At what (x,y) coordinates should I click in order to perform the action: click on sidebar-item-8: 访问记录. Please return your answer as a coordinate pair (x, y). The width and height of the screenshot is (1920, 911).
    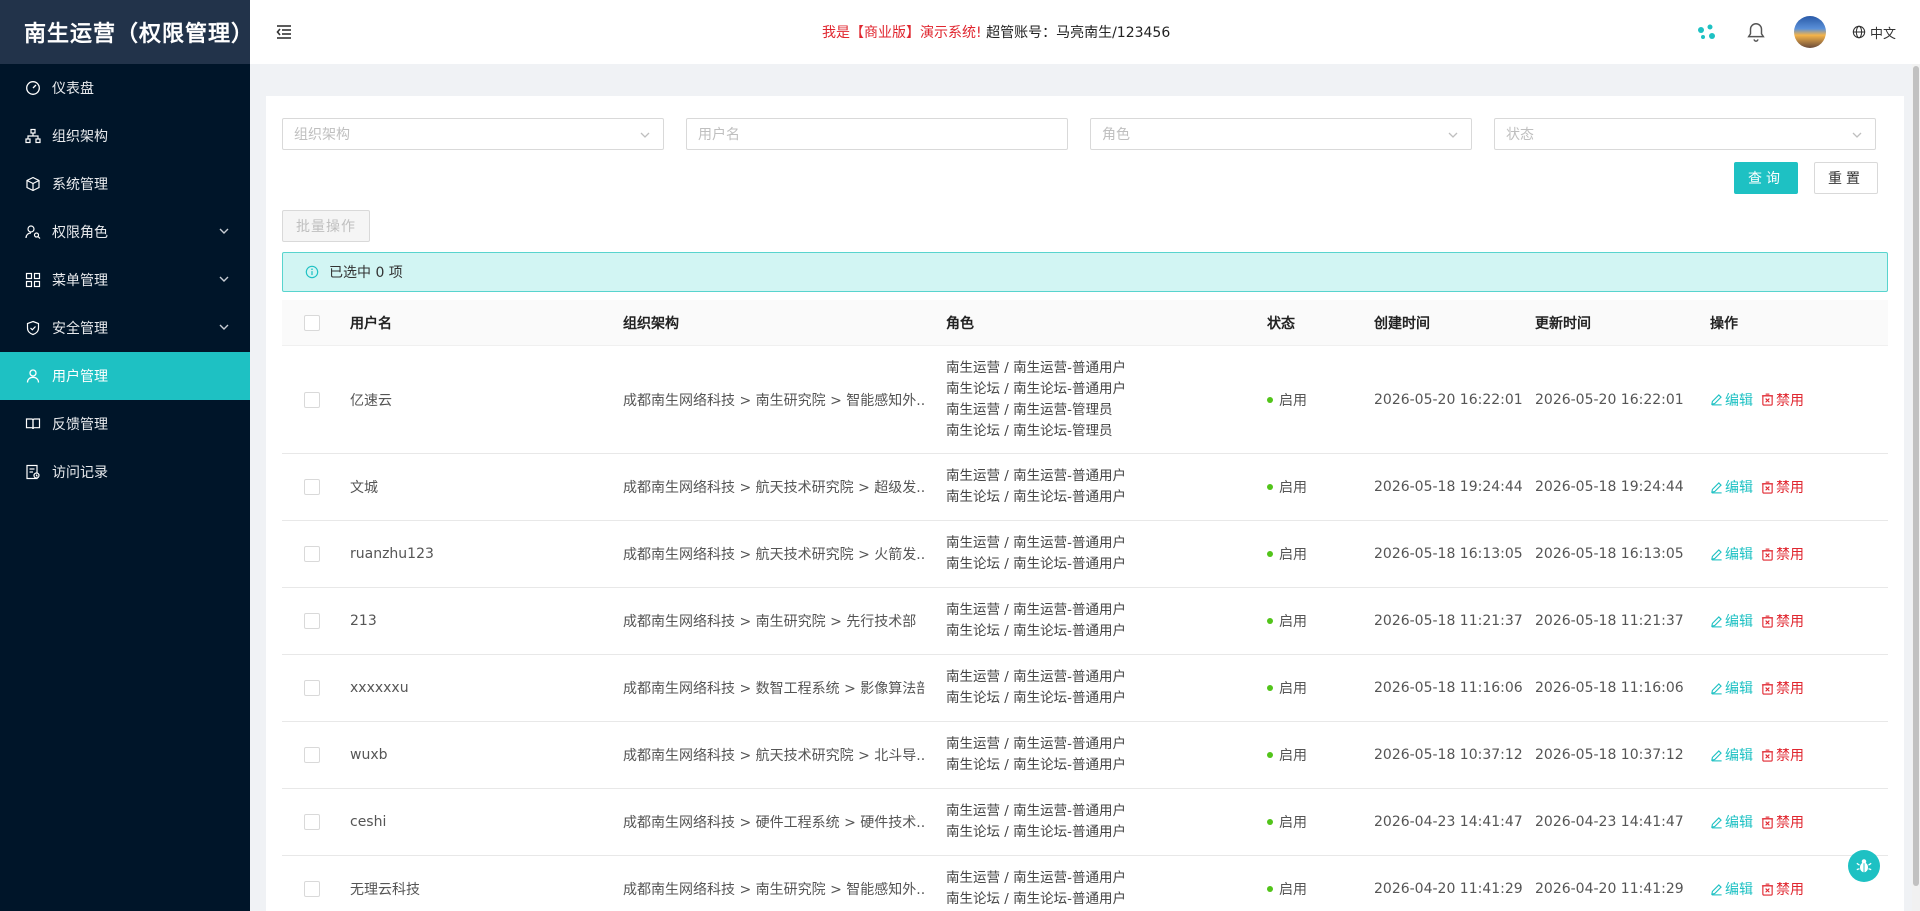
    Looking at the image, I should click on (125, 472).